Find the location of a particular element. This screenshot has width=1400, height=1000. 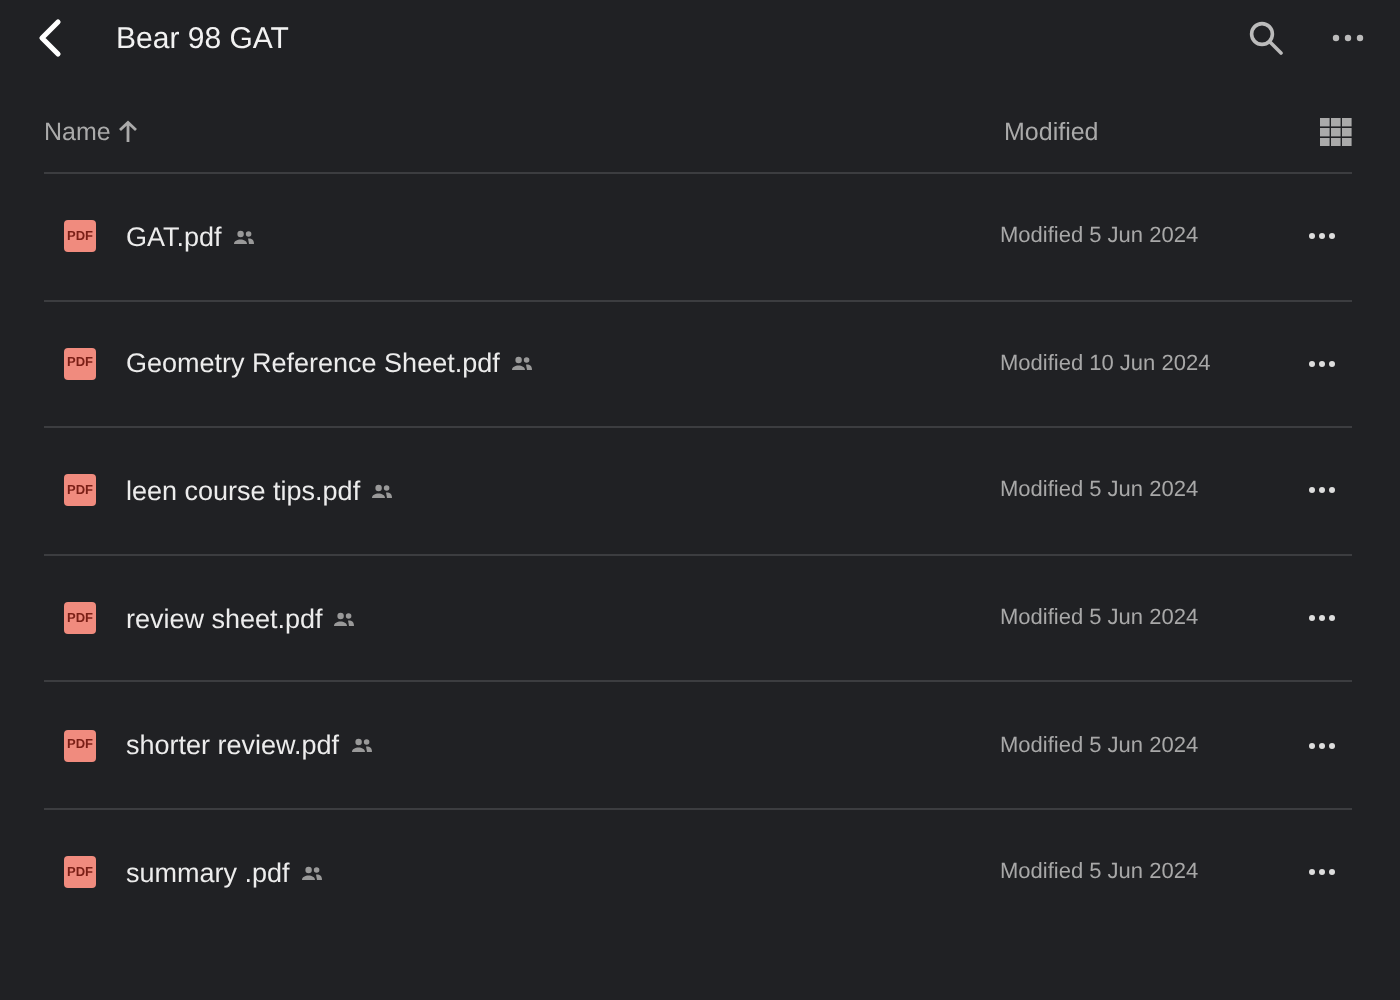

file-name: GAT.pdf is located at coordinates (174, 236).